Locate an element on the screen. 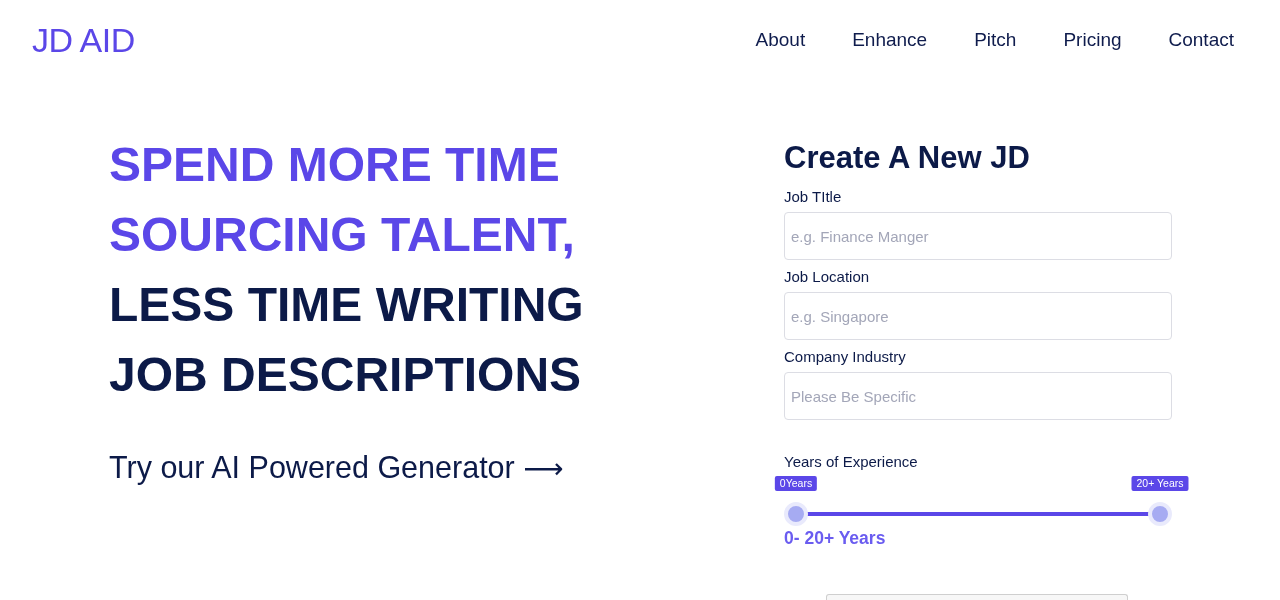 Image resolution: width=1280 pixels, height=600 pixels. nav-link: Enhance is located at coordinates (890, 40).